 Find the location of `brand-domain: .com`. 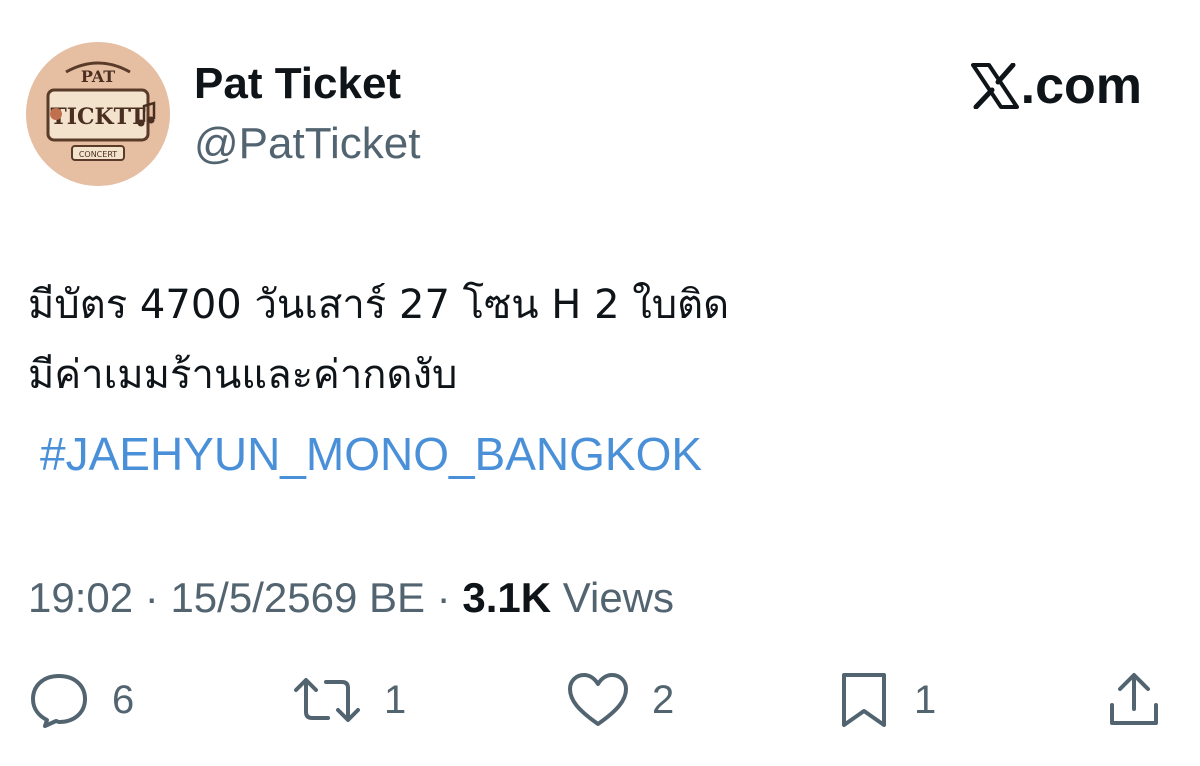

brand-domain: .com is located at coordinates (1081, 86).